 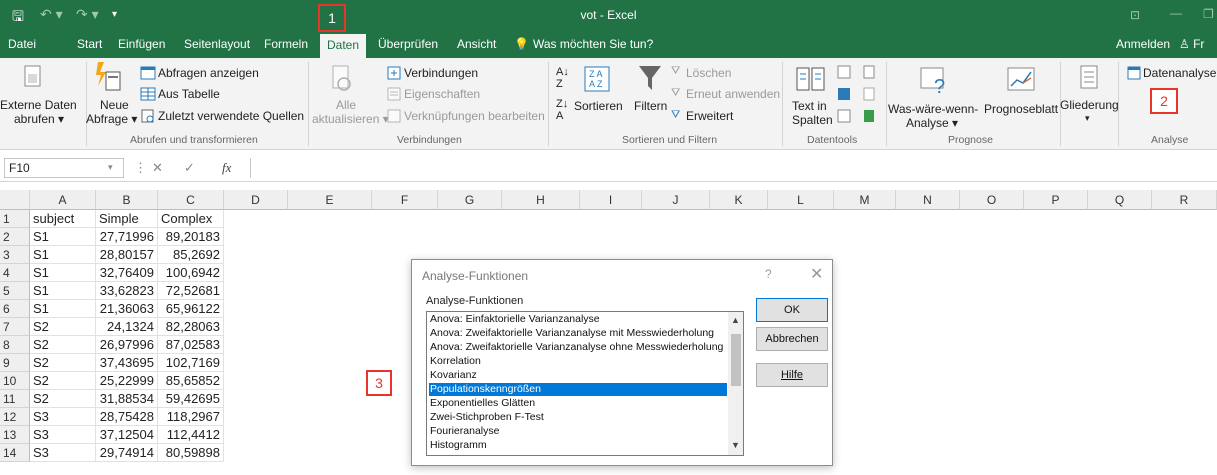 What do you see at coordinates (474, 116) in the screenshot?
I see `verknuepfungen-bearbeiten-button: Verknüpfungen bearbeiten` at bounding box center [474, 116].